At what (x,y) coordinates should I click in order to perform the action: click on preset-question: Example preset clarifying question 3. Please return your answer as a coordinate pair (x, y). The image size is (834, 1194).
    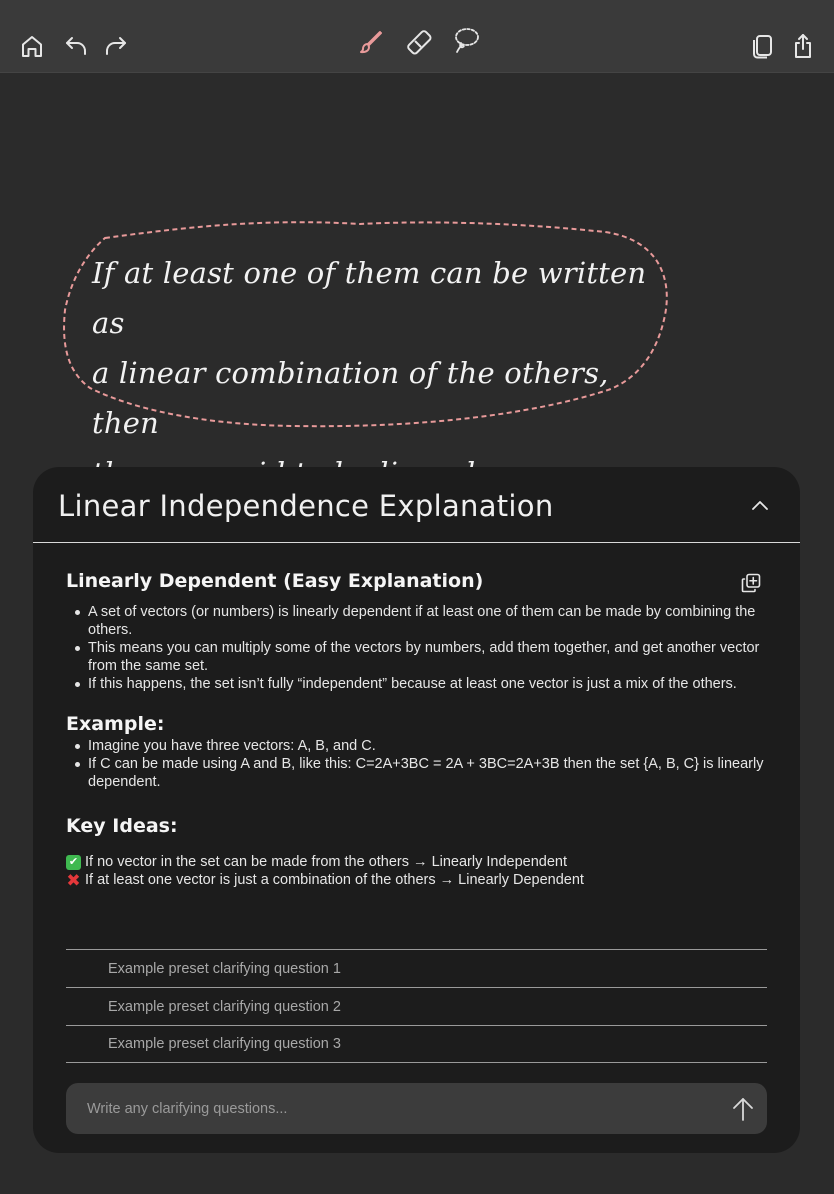
    Looking at the image, I should click on (416, 1044).